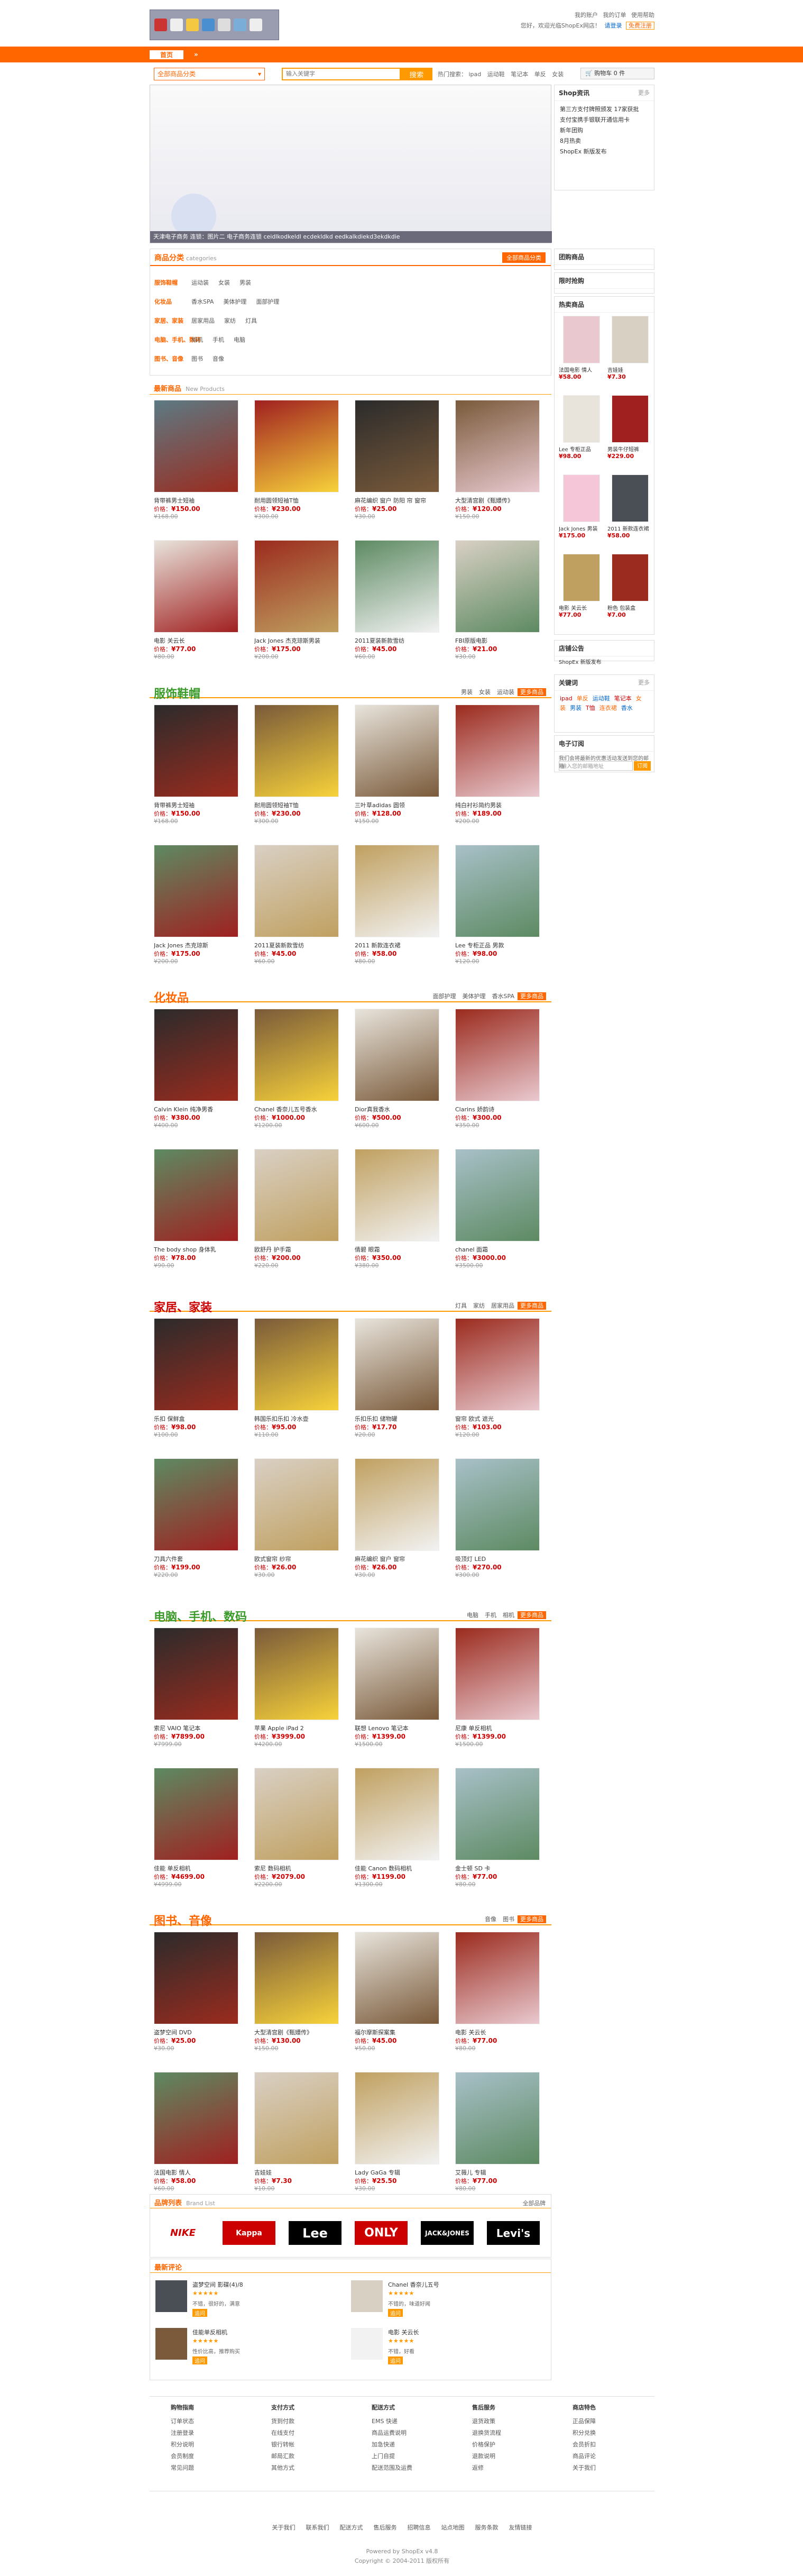 The height and width of the screenshot is (2576, 803). Describe the element at coordinates (172, 359) in the screenshot. I see `category-row-label: 图书、音像` at that location.